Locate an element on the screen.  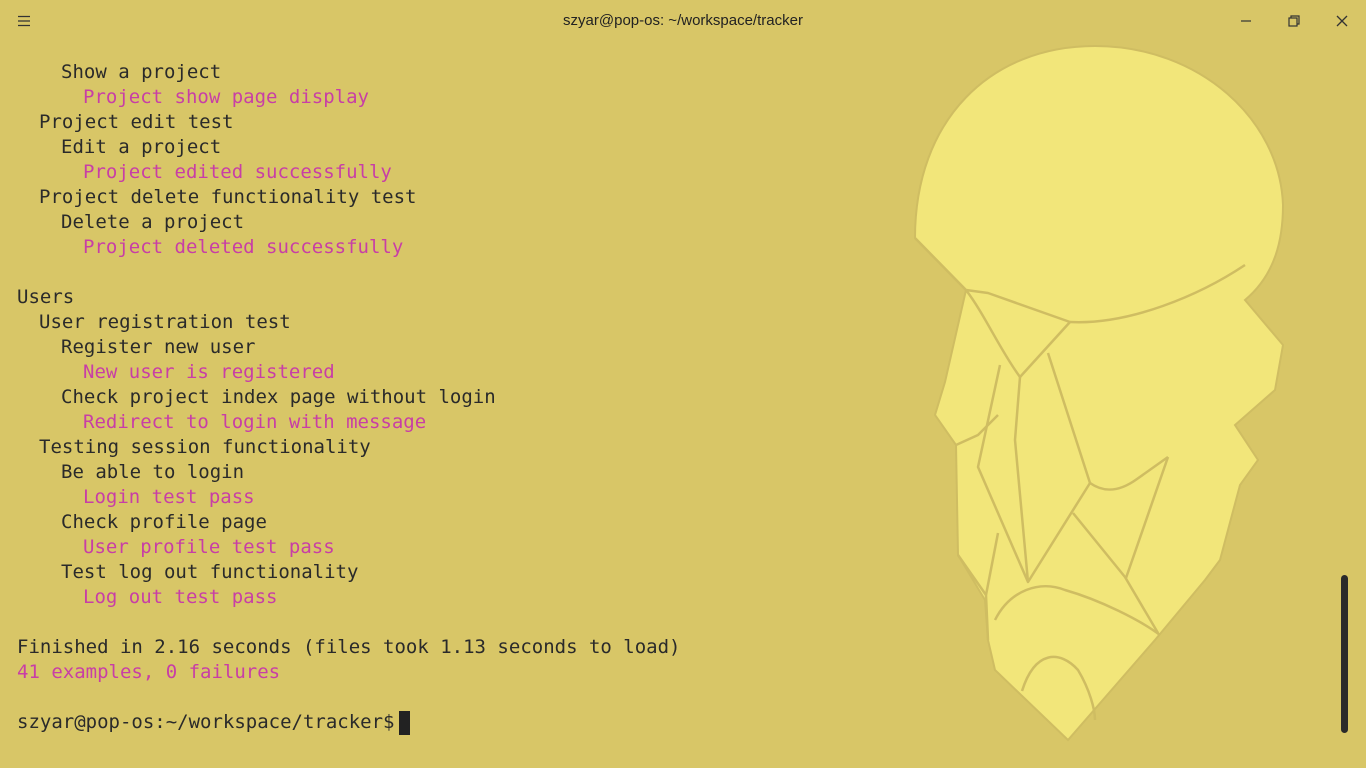
restore-icon is located at coordinates (1294, 21).